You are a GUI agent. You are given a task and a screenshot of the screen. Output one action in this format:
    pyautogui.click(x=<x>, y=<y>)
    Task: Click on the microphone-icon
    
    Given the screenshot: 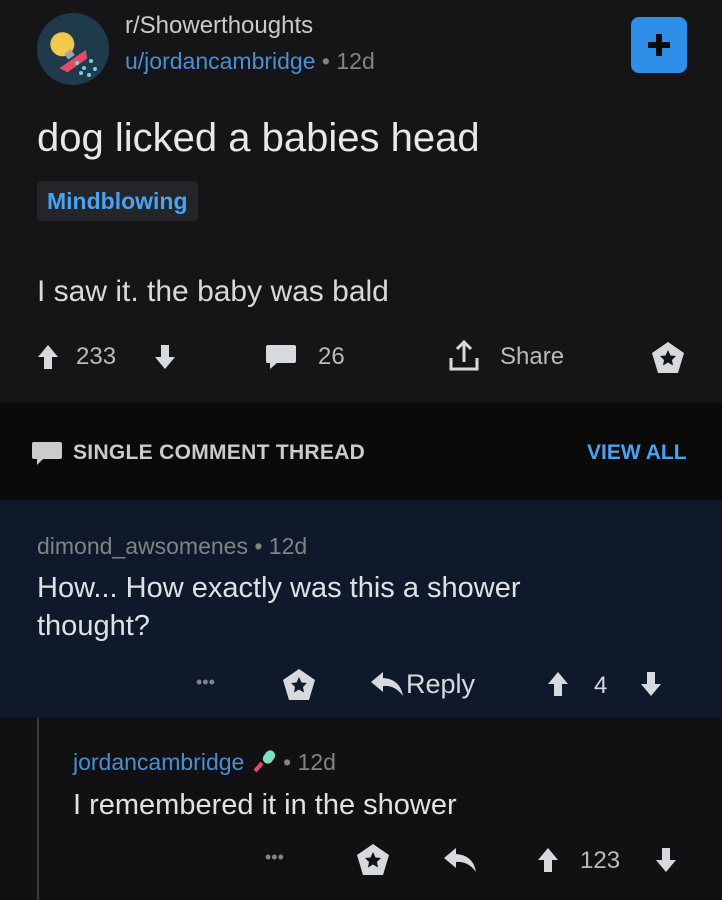 What is the action you would take?
    pyautogui.click(x=264, y=761)
    